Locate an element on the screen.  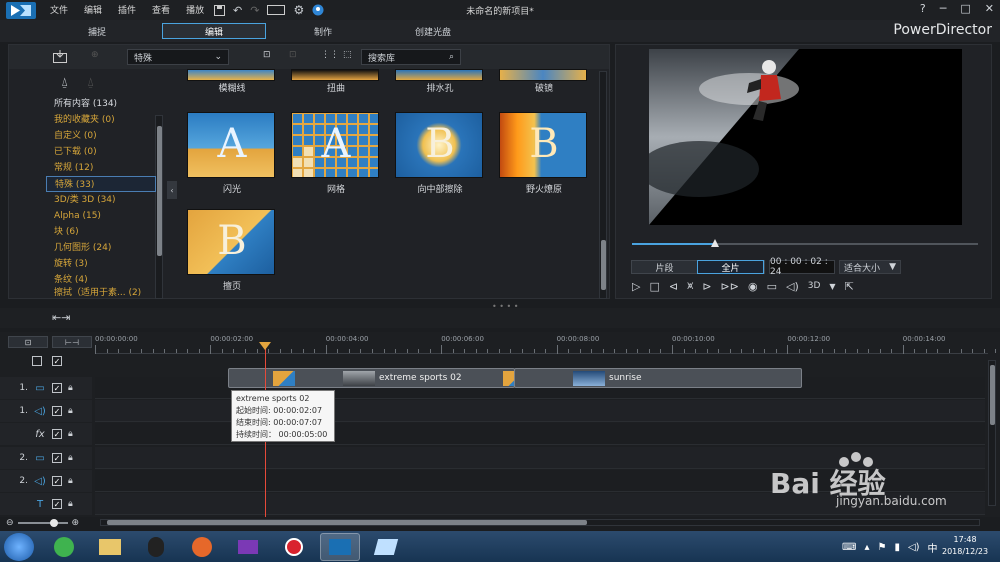
menu-play: 播放 is located at coordinates (195, 9).